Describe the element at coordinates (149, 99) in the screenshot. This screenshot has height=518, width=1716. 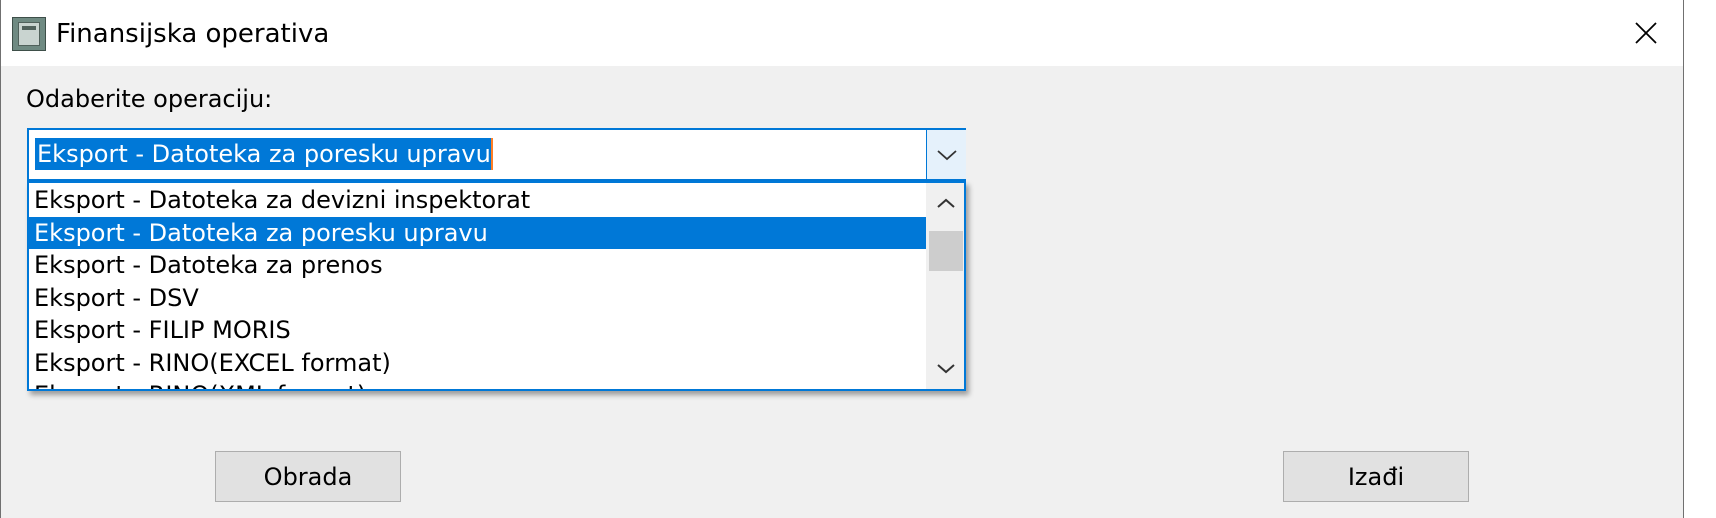
I see `operation-label: Odaberite operaciju:` at that location.